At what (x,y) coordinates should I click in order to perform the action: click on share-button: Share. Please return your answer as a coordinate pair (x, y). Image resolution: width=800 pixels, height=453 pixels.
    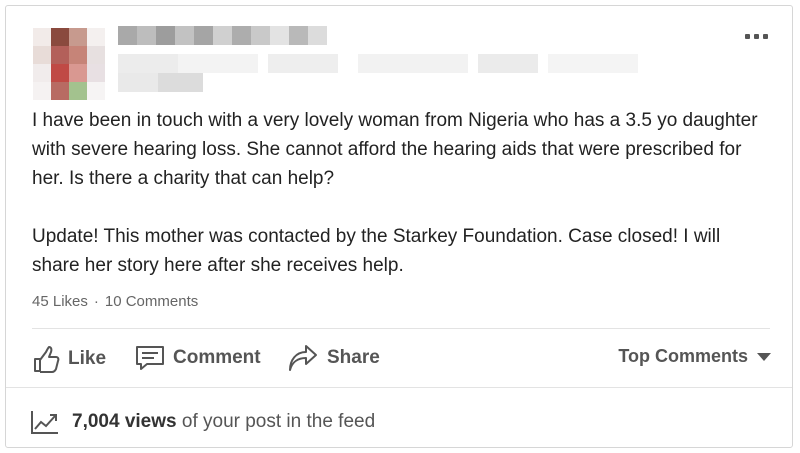
    Looking at the image, I should click on (333, 358).